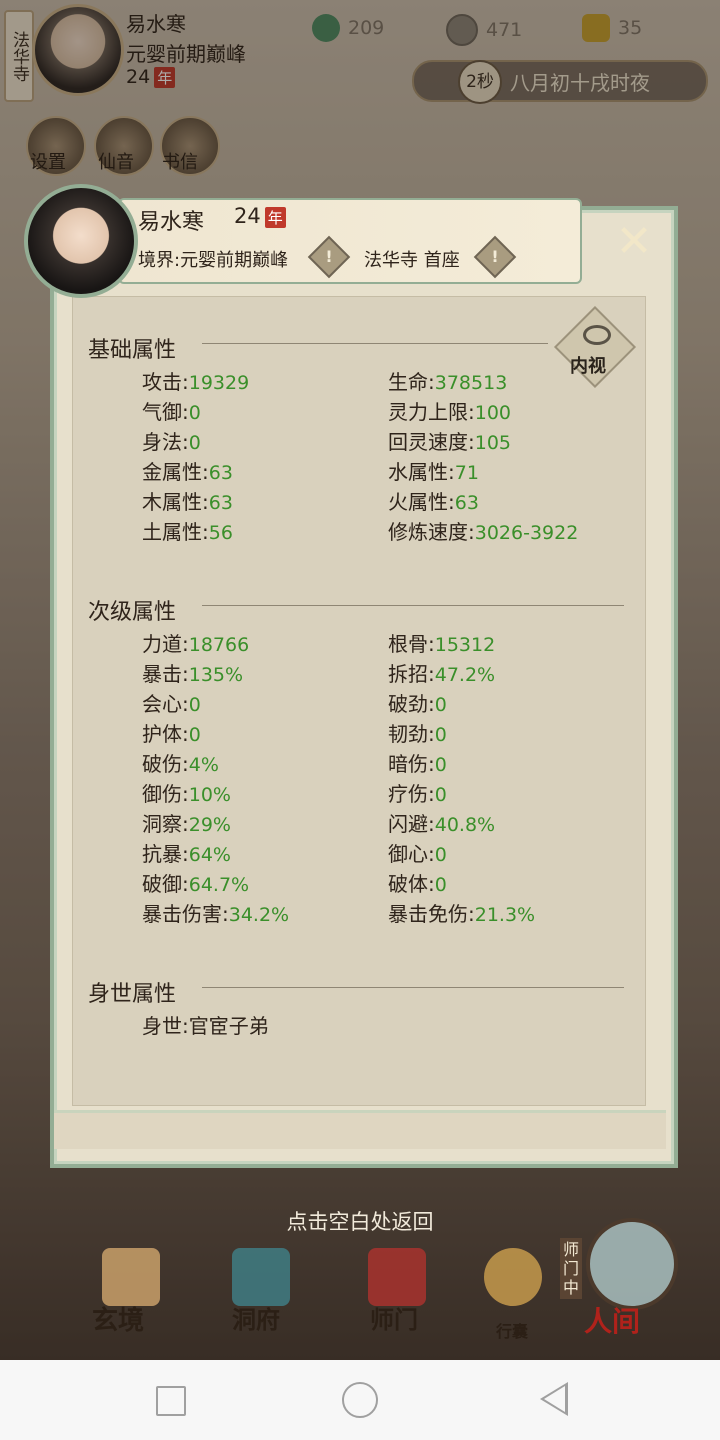 This screenshot has width=720, height=1440. I want to click on attribute-row: 暴击:135%, so click(192, 672).